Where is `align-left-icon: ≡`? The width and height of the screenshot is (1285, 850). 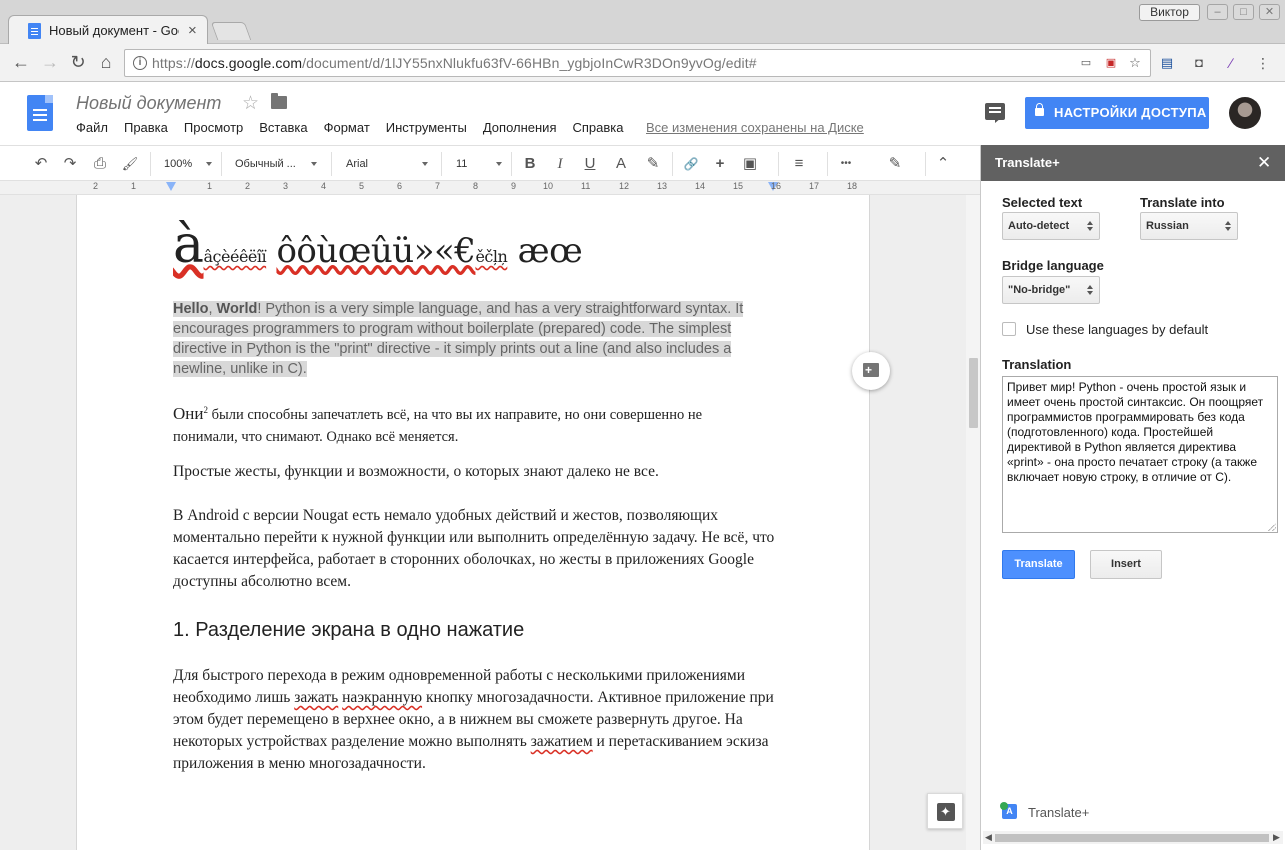 align-left-icon: ≡ is located at coordinates (799, 164).